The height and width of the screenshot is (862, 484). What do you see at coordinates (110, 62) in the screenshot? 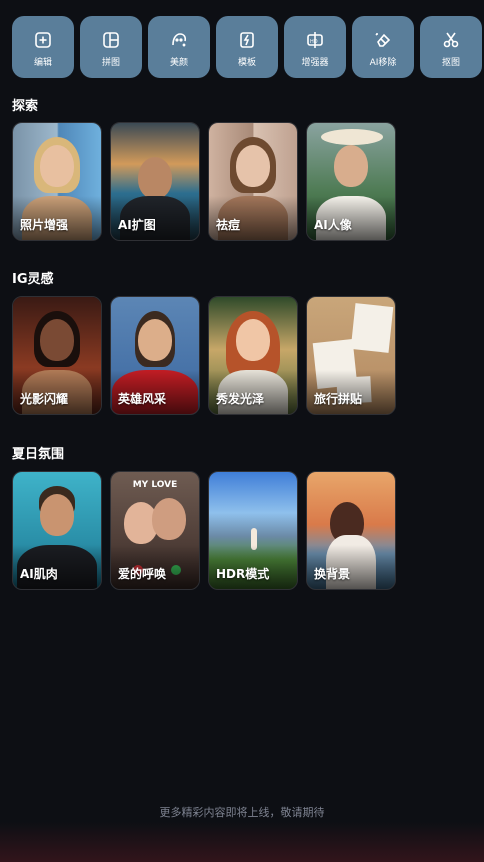
I see `tool-label: 拼图` at bounding box center [110, 62].